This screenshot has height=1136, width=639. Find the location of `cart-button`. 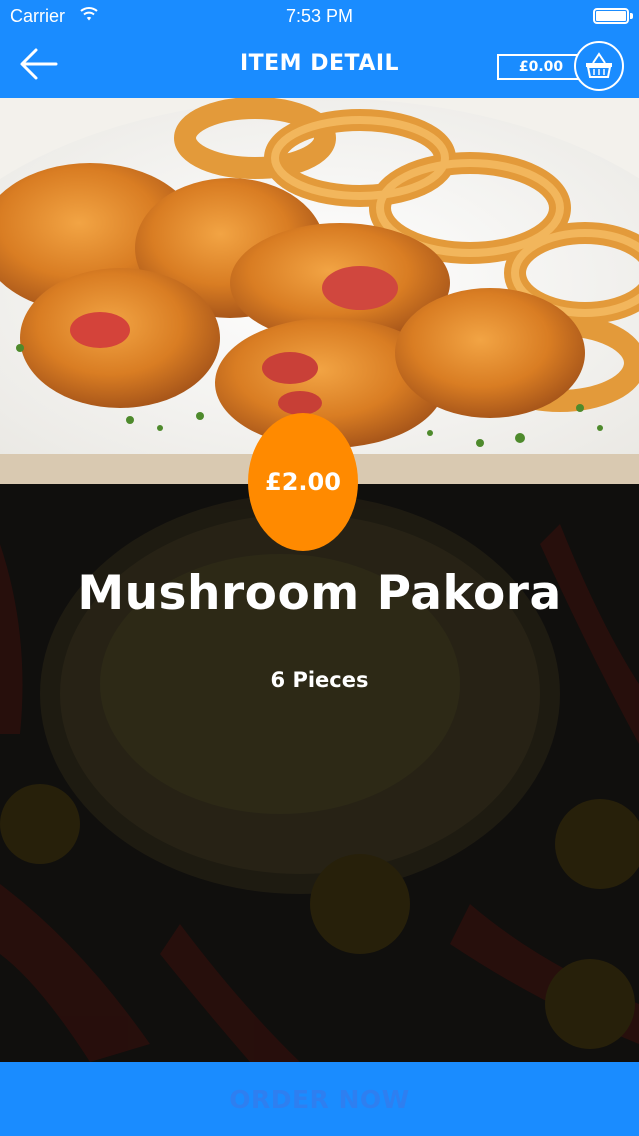

cart-button is located at coordinates (599, 66).